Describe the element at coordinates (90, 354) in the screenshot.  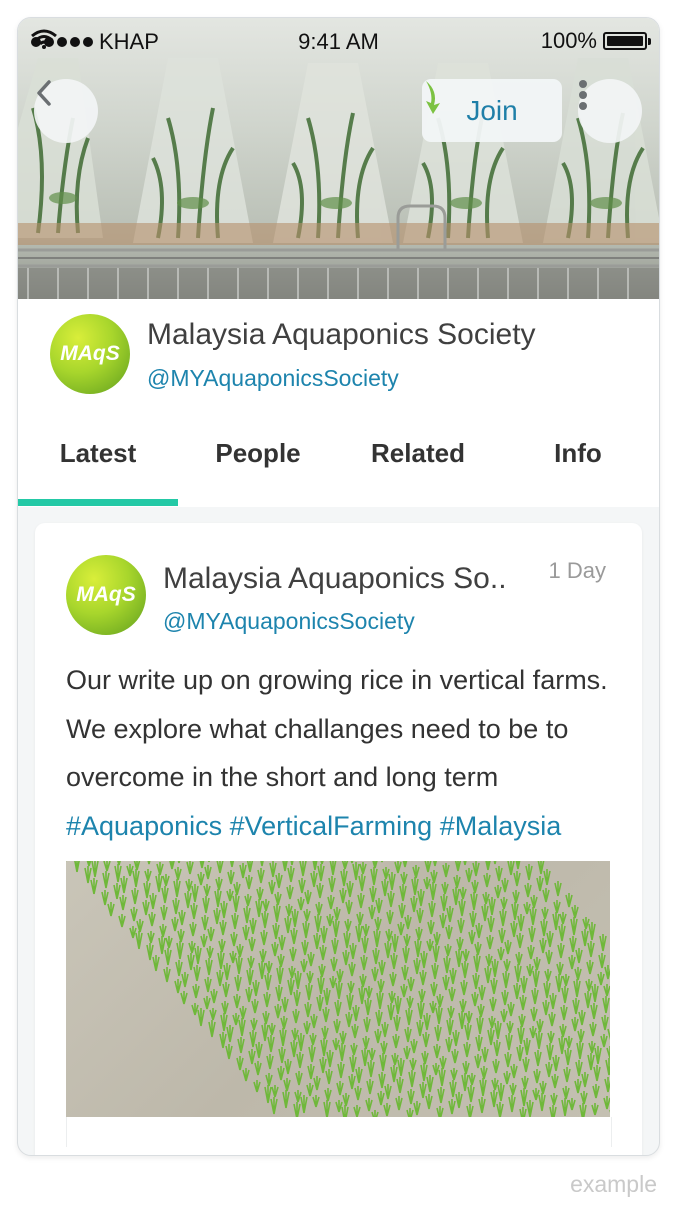
I see `group-avatar: MAqS` at that location.